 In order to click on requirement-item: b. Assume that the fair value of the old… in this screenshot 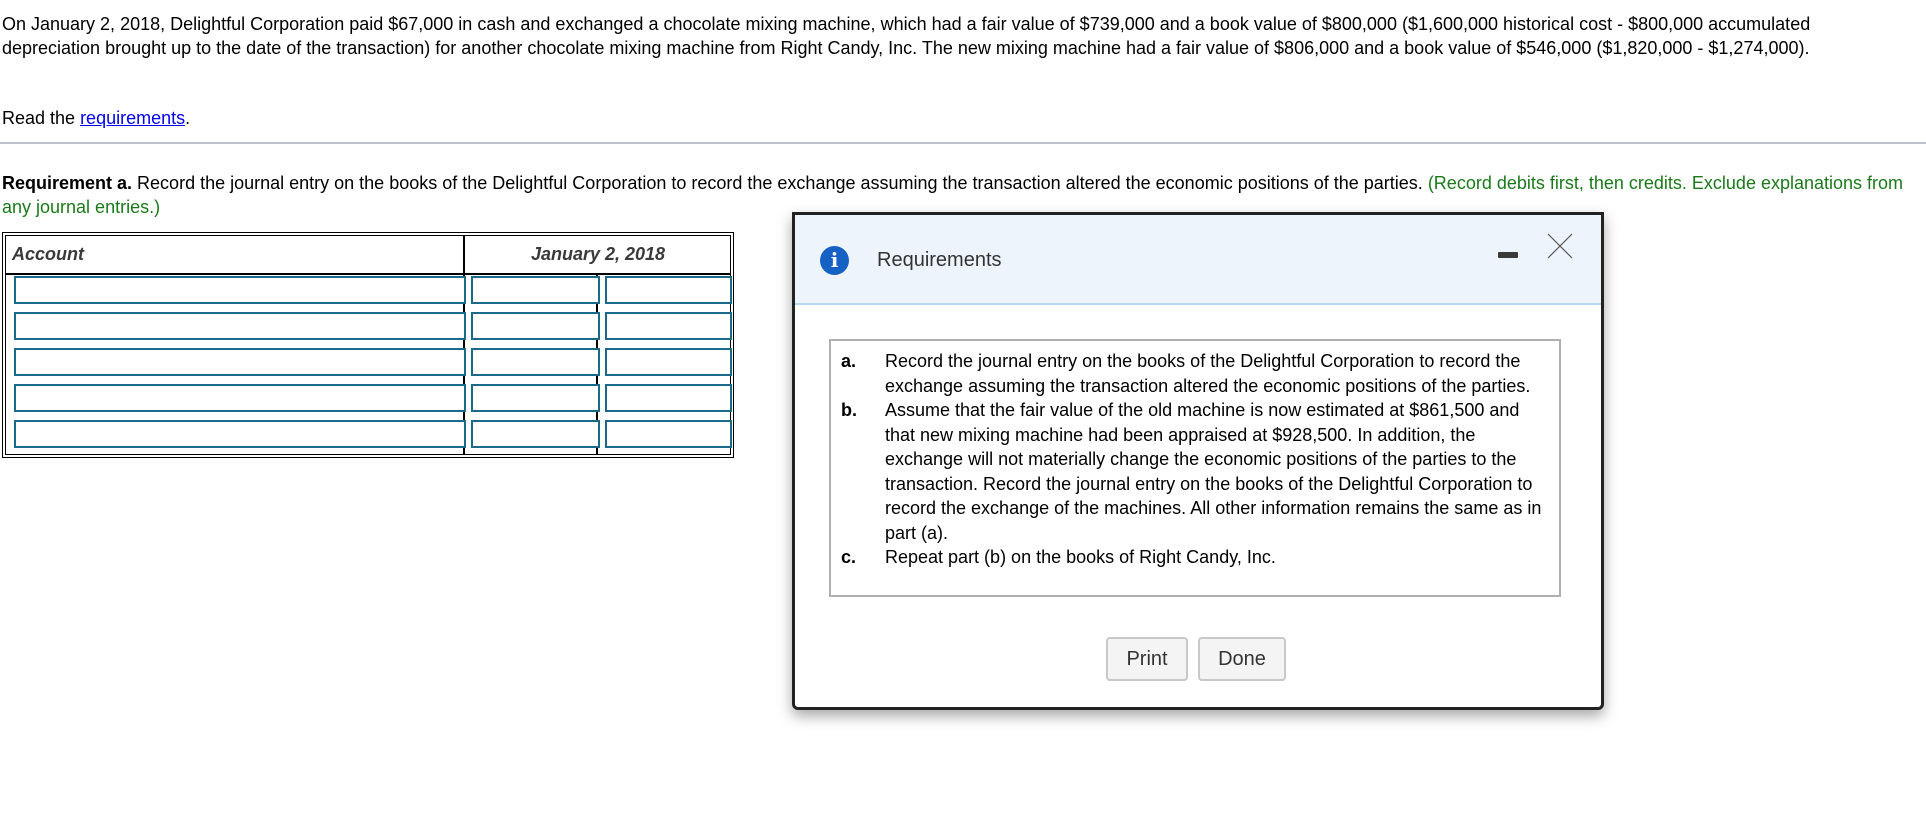, I will do `click(1194, 471)`.